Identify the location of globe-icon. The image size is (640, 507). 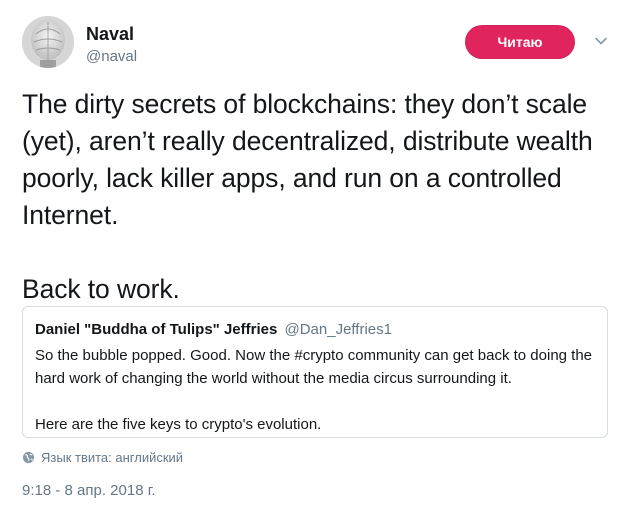
(28, 457).